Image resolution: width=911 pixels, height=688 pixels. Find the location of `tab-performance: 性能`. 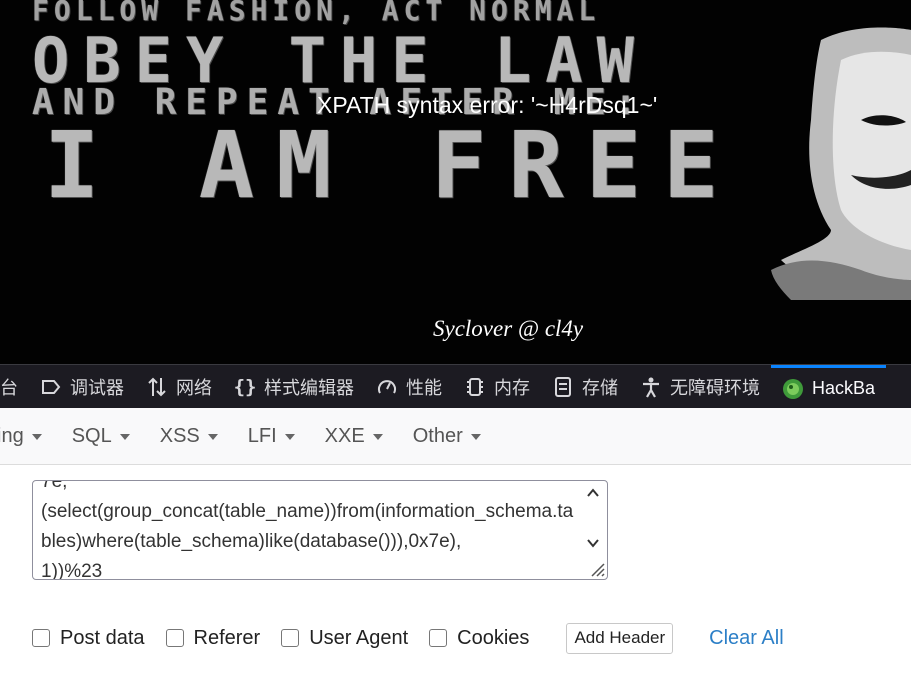

tab-performance: 性能 is located at coordinates (409, 387).